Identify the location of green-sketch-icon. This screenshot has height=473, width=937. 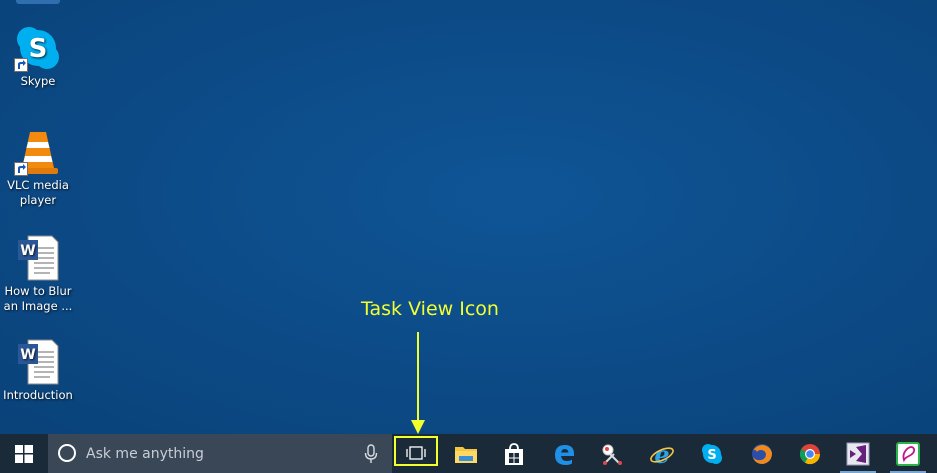
(908, 453).